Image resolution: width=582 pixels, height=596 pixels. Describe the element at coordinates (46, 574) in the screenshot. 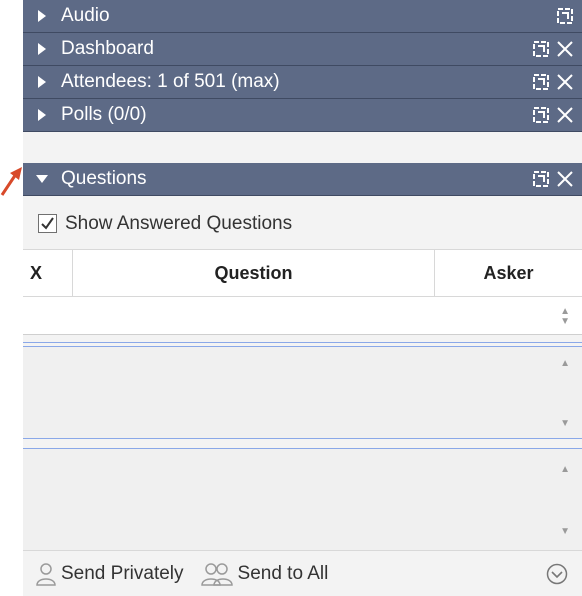

I see `person-icon` at that location.